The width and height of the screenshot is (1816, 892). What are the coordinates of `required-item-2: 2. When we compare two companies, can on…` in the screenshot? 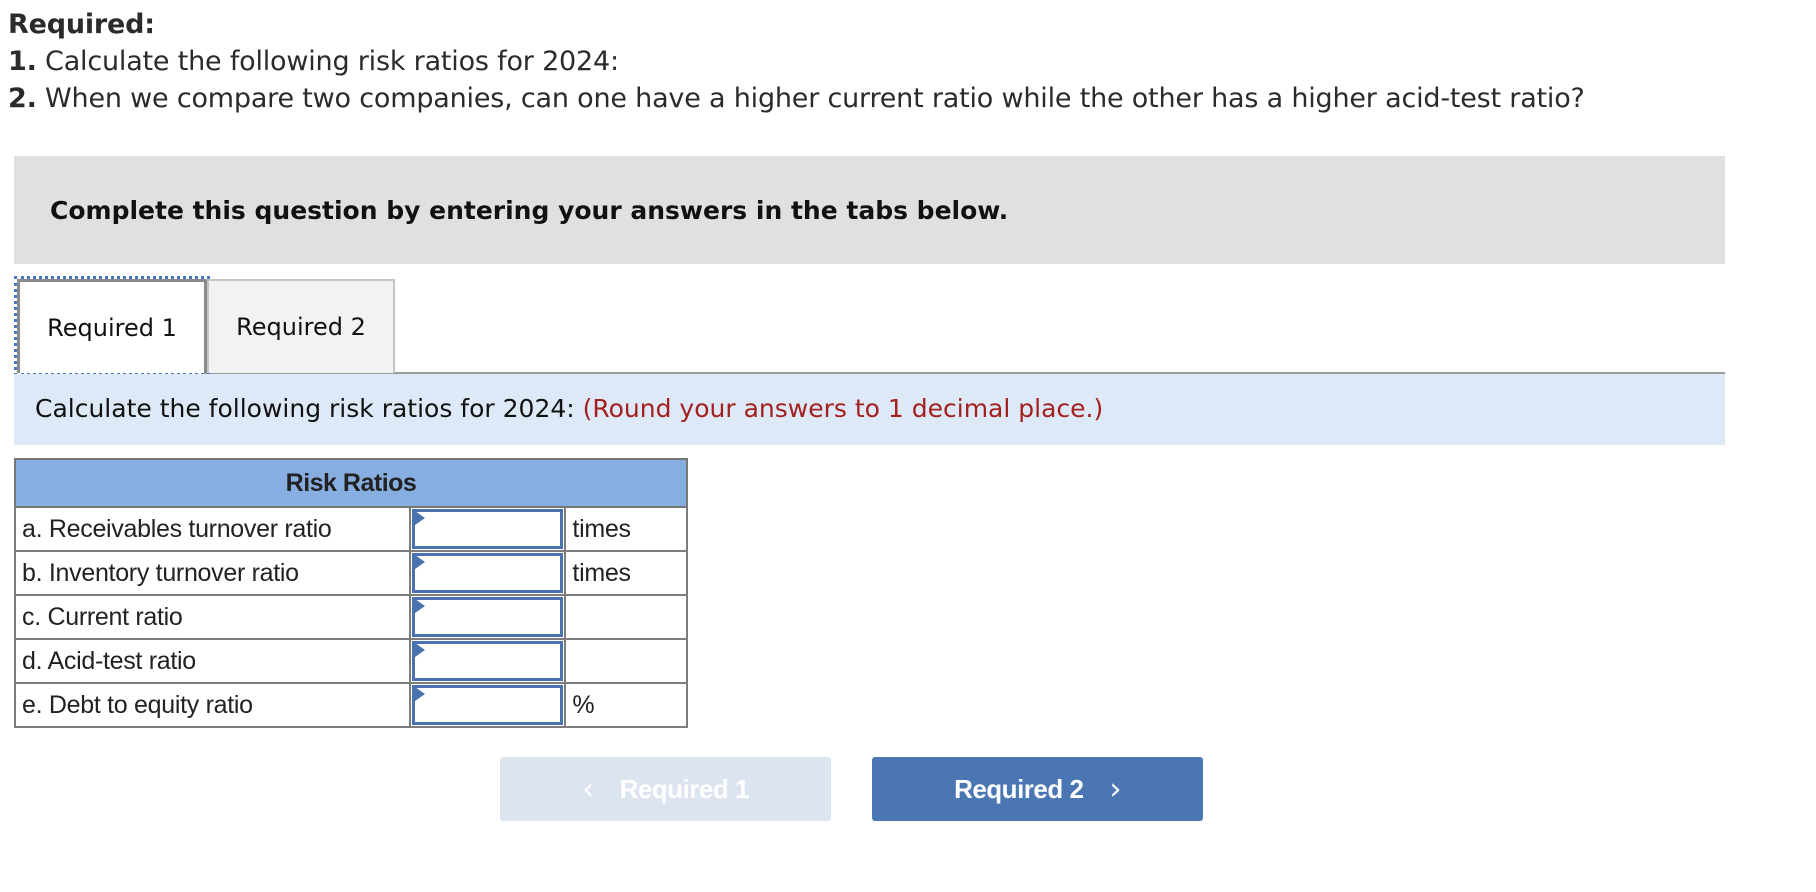 It's located at (796, 98).